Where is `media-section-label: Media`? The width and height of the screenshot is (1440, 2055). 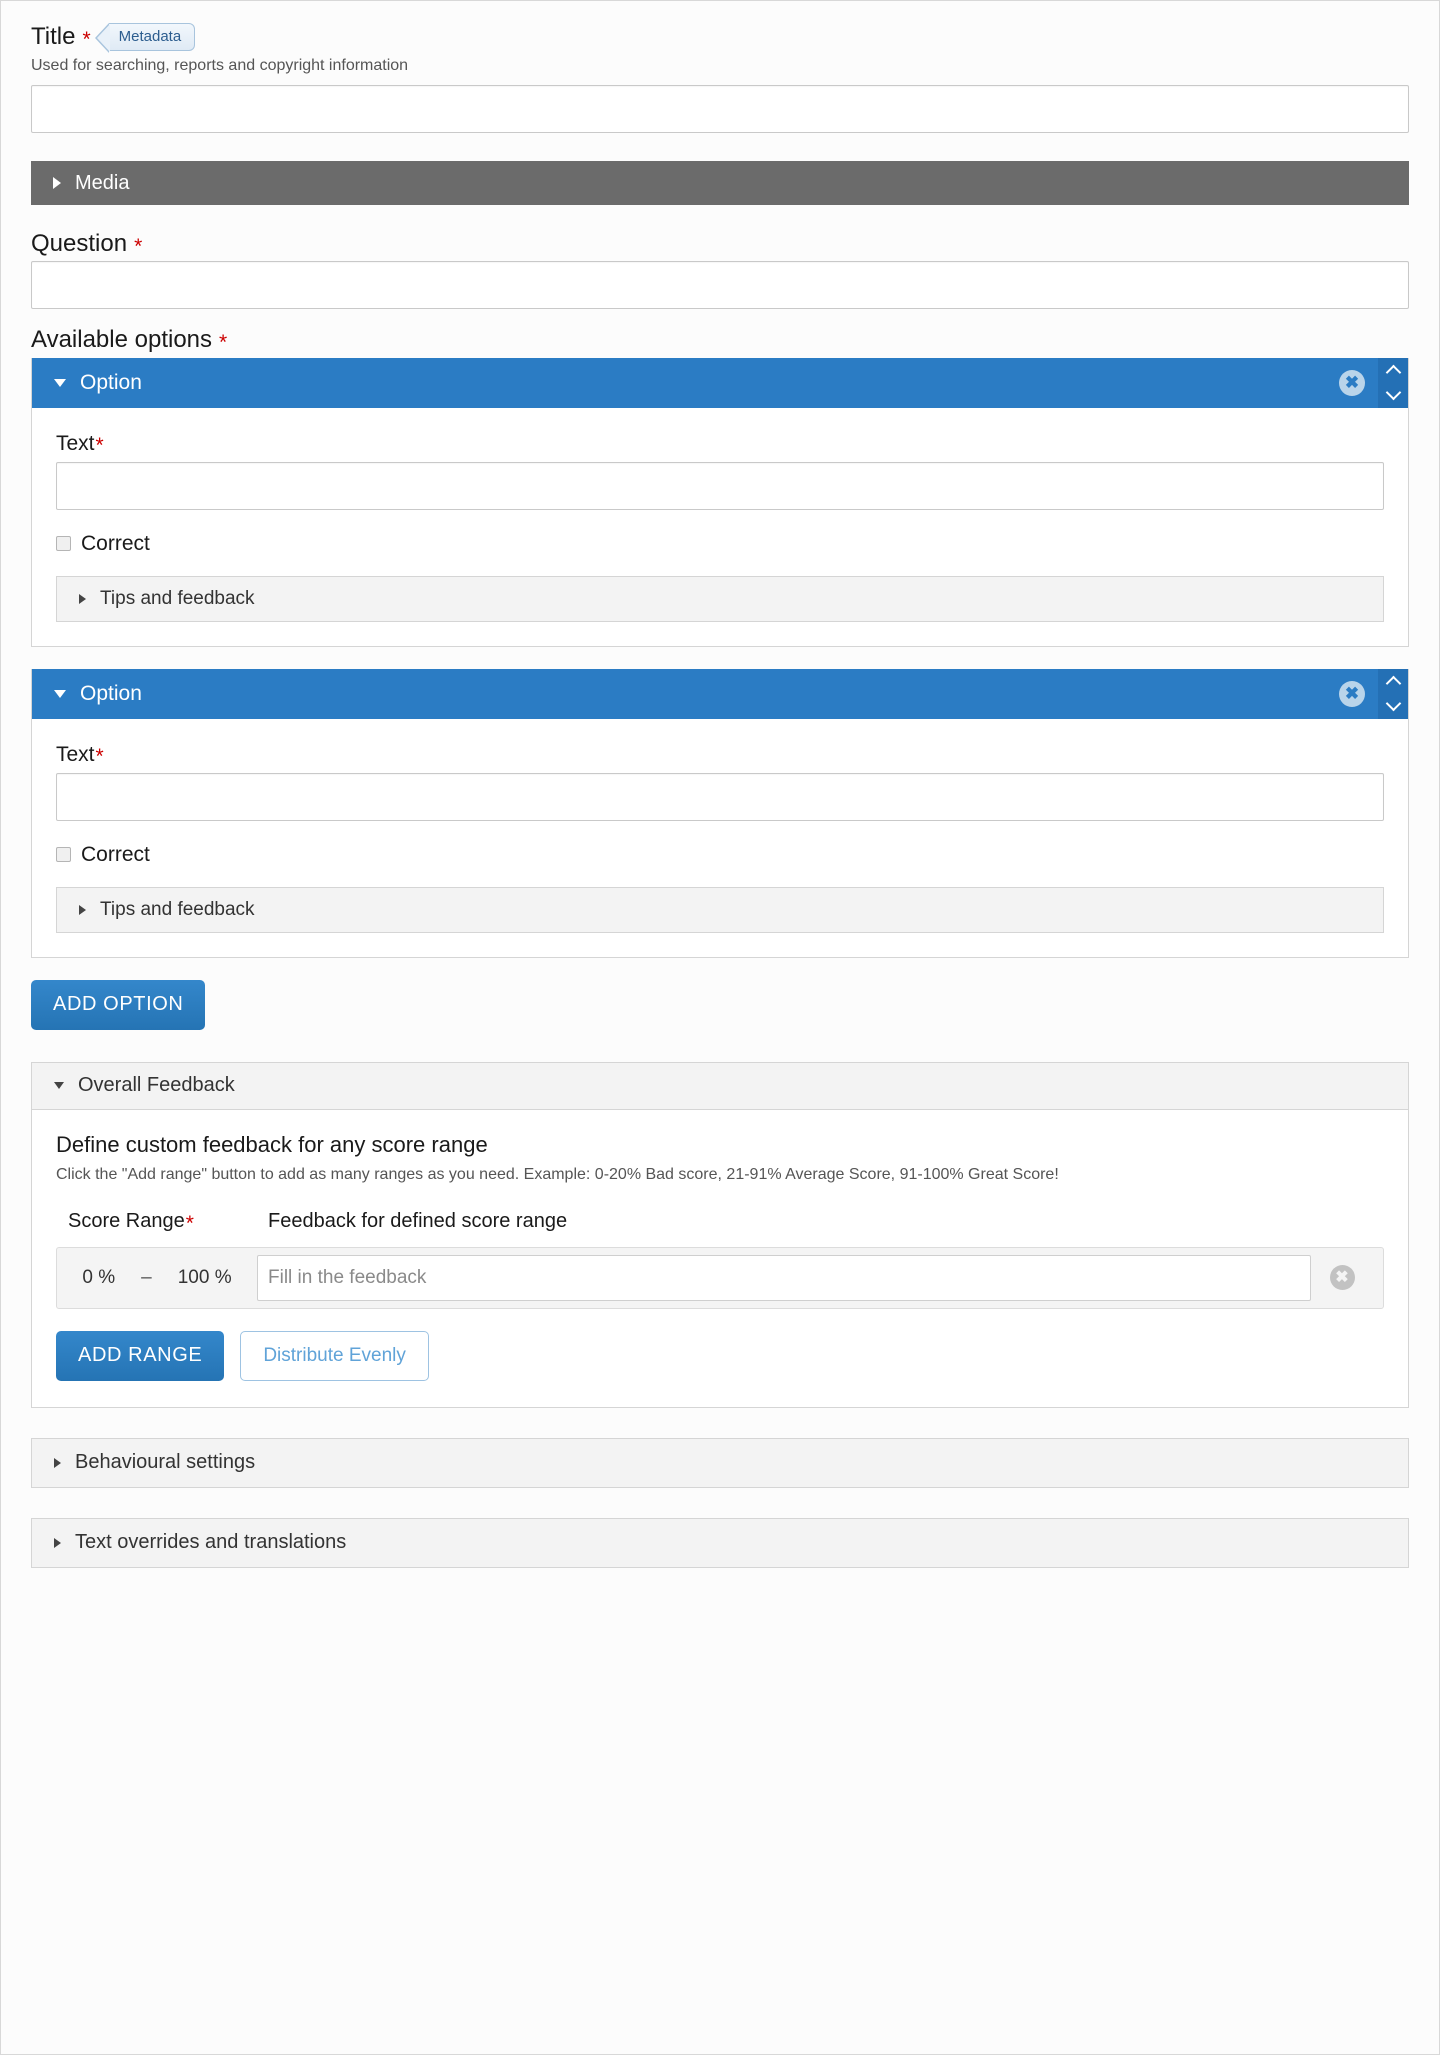
media-section-label: Media is located at coordinates (102, 182).